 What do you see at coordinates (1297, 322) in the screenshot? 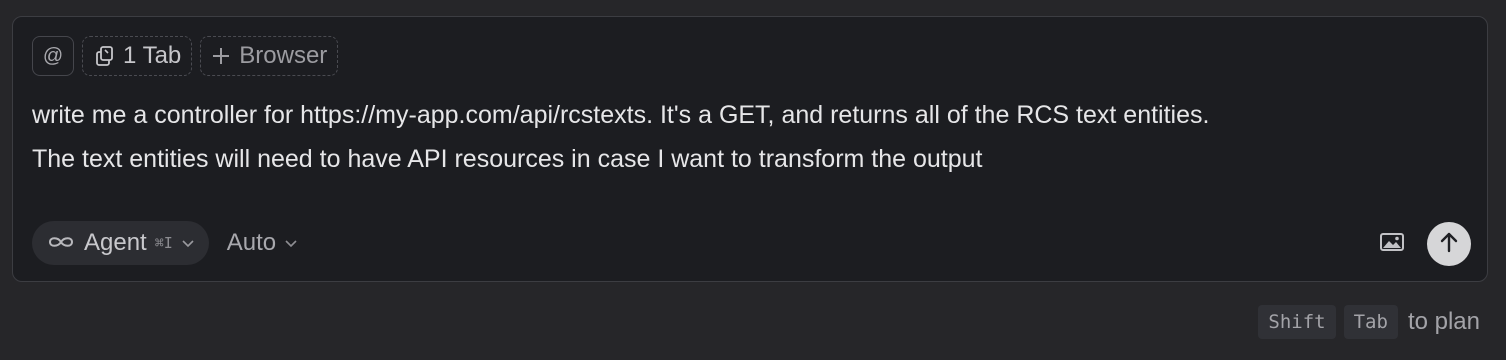
I see `shift-key: Shift` at bounding box center [1297, 322].